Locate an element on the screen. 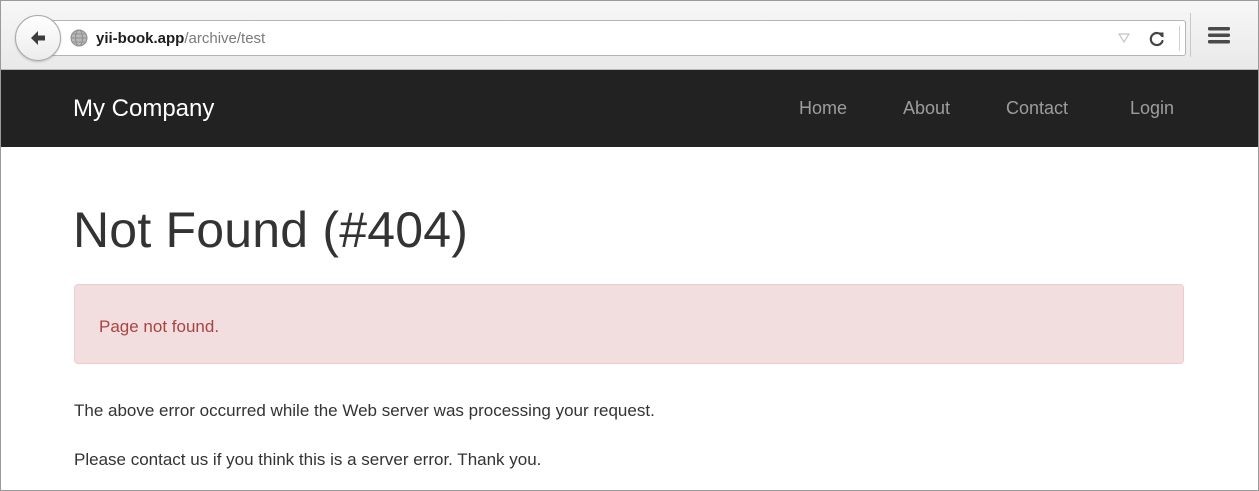  alert-message: Page not found. is located at coordinates (159, 326).